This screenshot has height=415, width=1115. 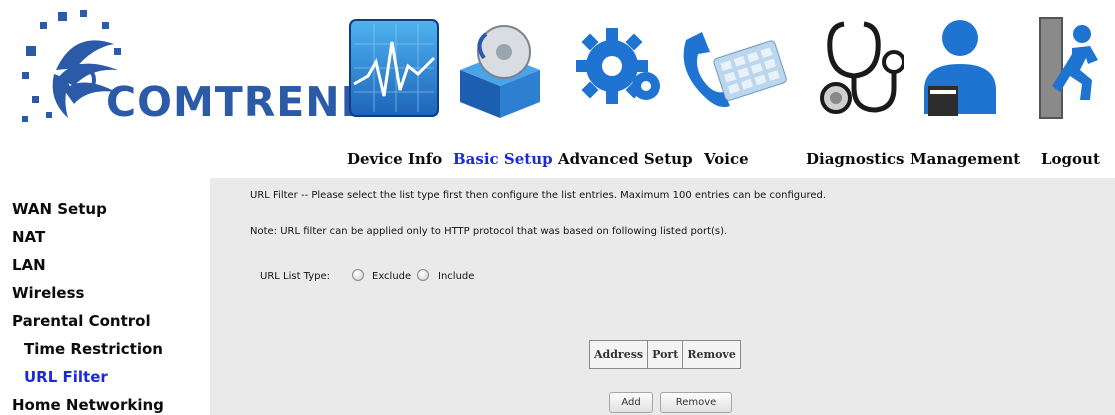 What do you see at coordinates (503, 159) in the screenshot?
I see `nav-basic-setup: Basic Setup` at bounding box center [503, 159].